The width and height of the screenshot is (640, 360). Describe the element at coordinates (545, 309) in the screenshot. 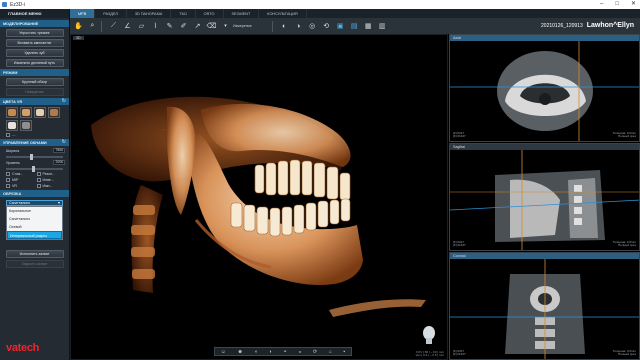

I see `coronal-slice-image` at that location.